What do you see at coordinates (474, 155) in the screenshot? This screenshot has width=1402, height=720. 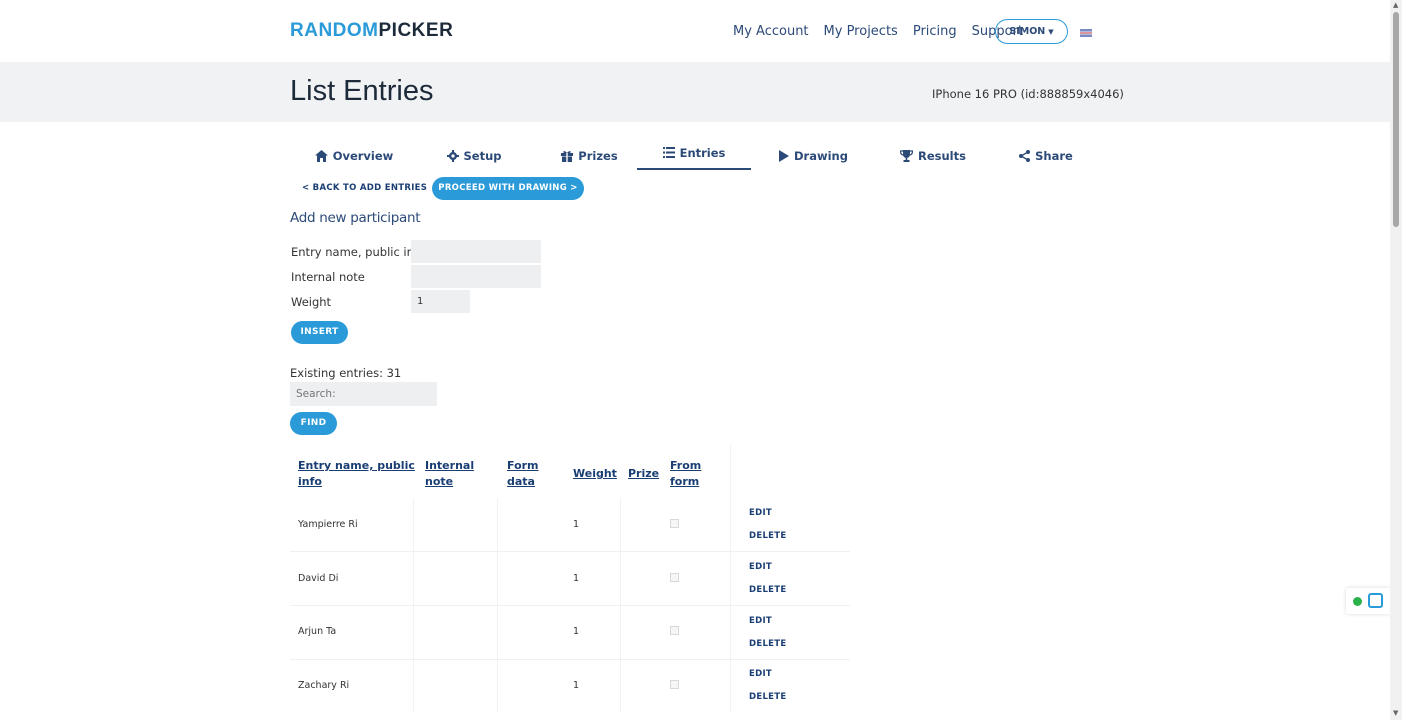 I see `tab-setup: Setup` at bounding box center [474, 155].